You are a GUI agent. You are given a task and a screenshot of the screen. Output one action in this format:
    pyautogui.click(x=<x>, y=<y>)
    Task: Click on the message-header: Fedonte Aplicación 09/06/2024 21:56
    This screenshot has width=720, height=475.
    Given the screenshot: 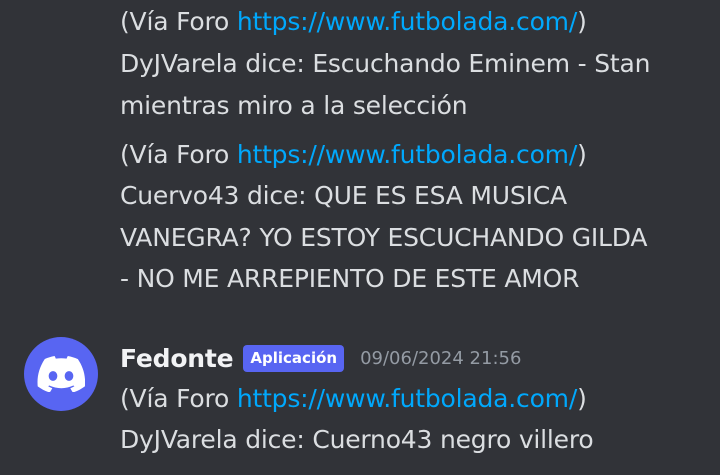 What is the action you would take?
    pyautogui.click(x=320, y=358)
    